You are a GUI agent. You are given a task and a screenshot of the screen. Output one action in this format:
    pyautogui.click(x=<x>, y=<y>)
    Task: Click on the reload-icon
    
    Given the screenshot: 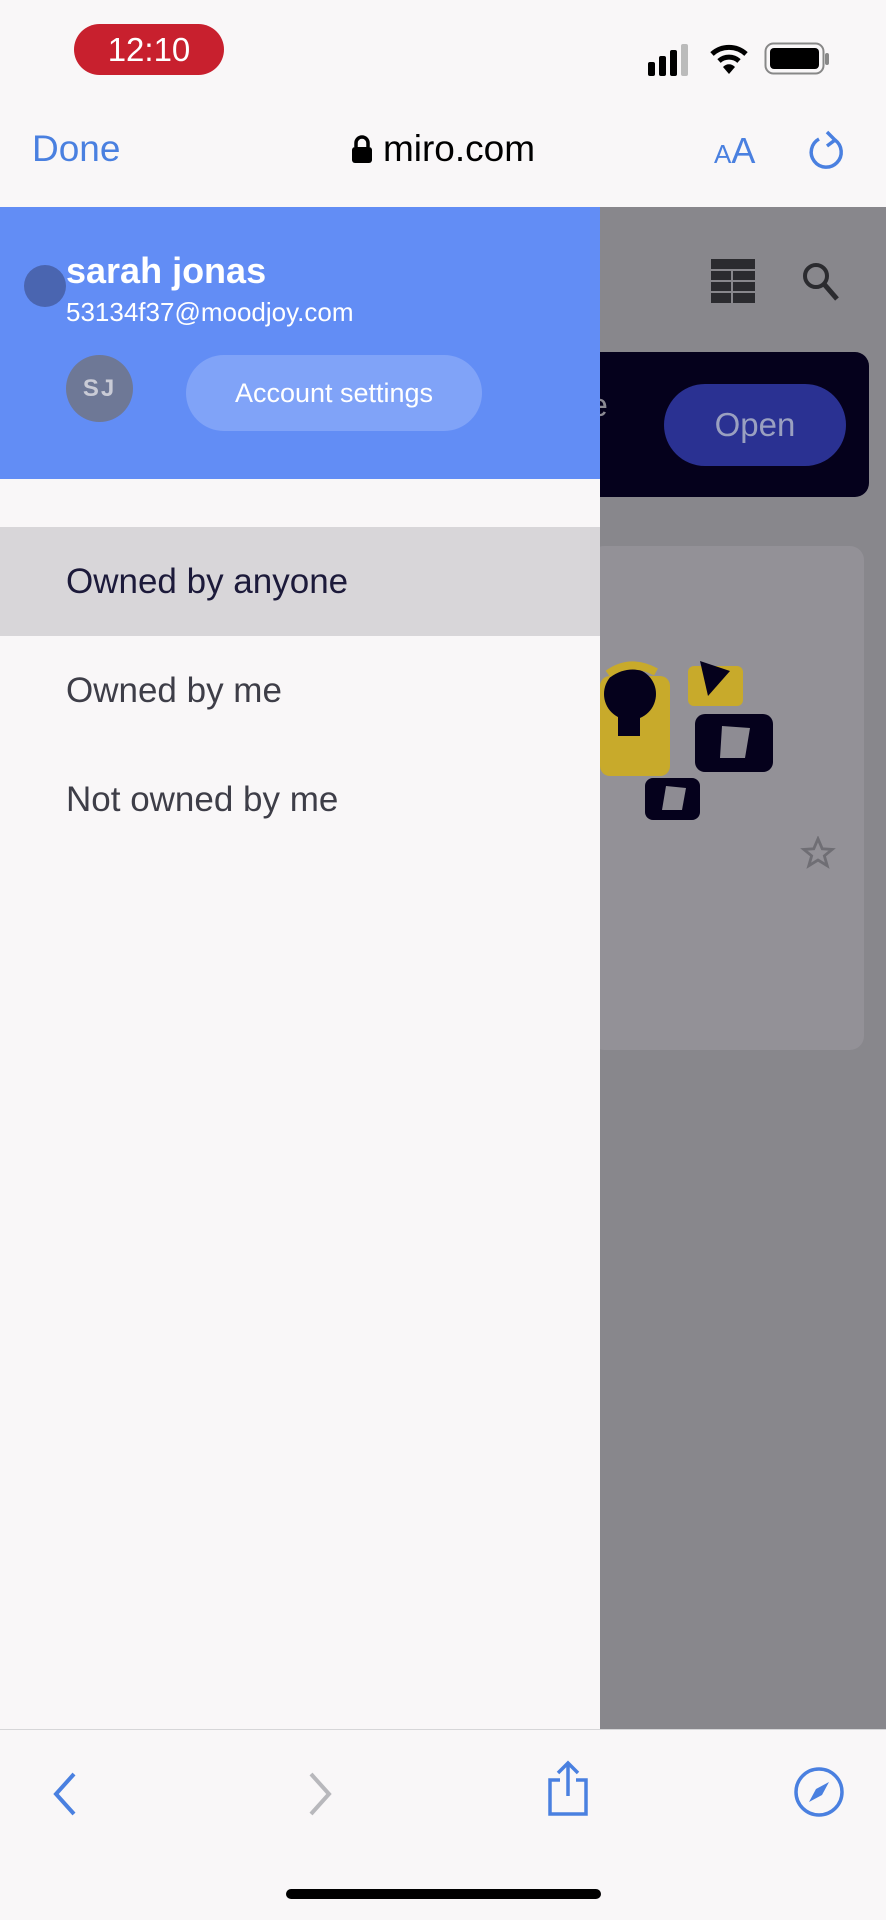 What is the action you would take?
    pyautogui.click(x=827, y=152)
    